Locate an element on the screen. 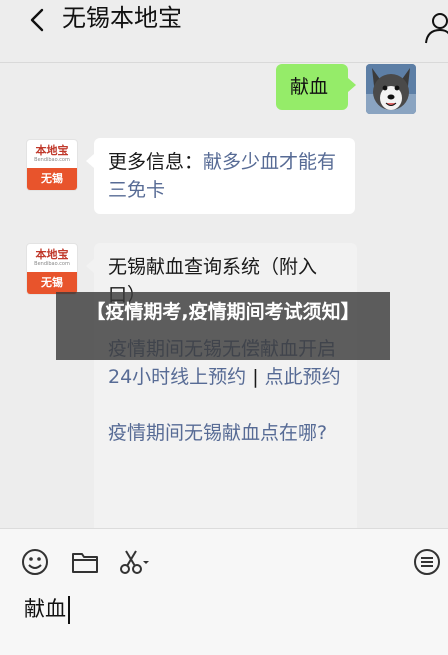 The image size is (448, 655). text-cursor is located at coordinates (69, 610).